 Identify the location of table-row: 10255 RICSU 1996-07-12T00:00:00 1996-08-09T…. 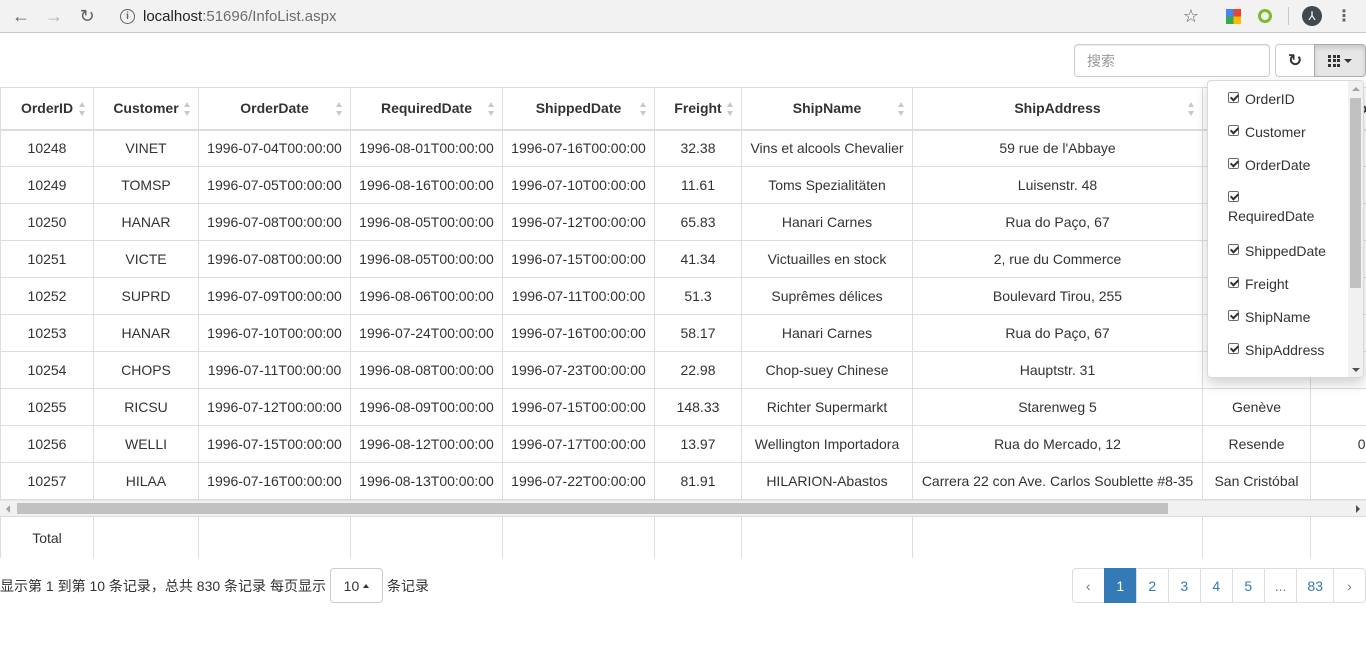
(683, 407).